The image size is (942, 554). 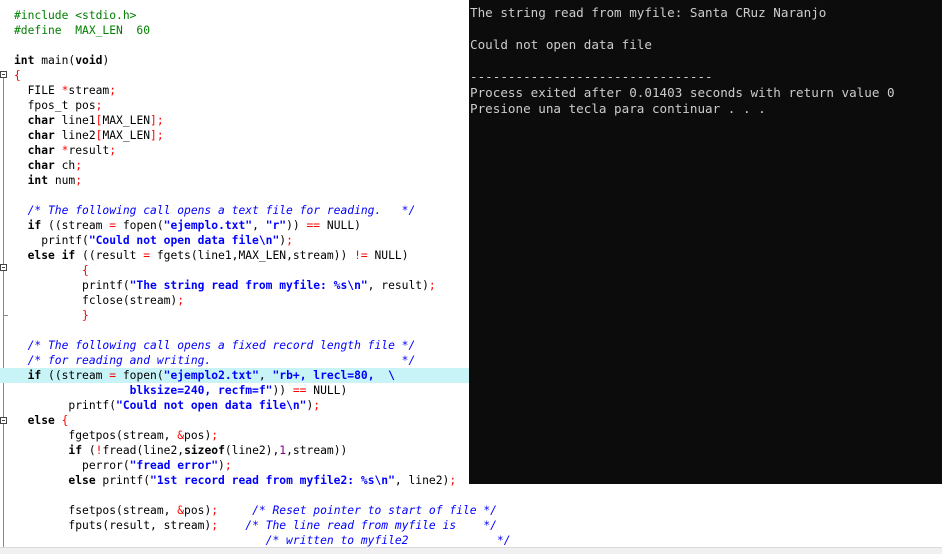 What do you see at coordinates (65, 165) in the screenshot?
I see `code-token: ch` at bounding box center [65, 165].